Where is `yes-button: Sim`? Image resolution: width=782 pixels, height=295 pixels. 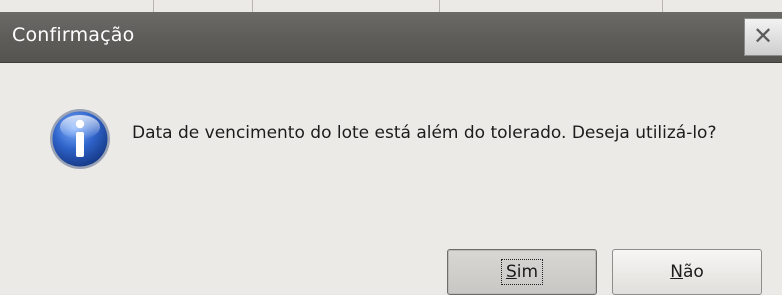
yes-button: Sim is located at coordinates (522, 272).